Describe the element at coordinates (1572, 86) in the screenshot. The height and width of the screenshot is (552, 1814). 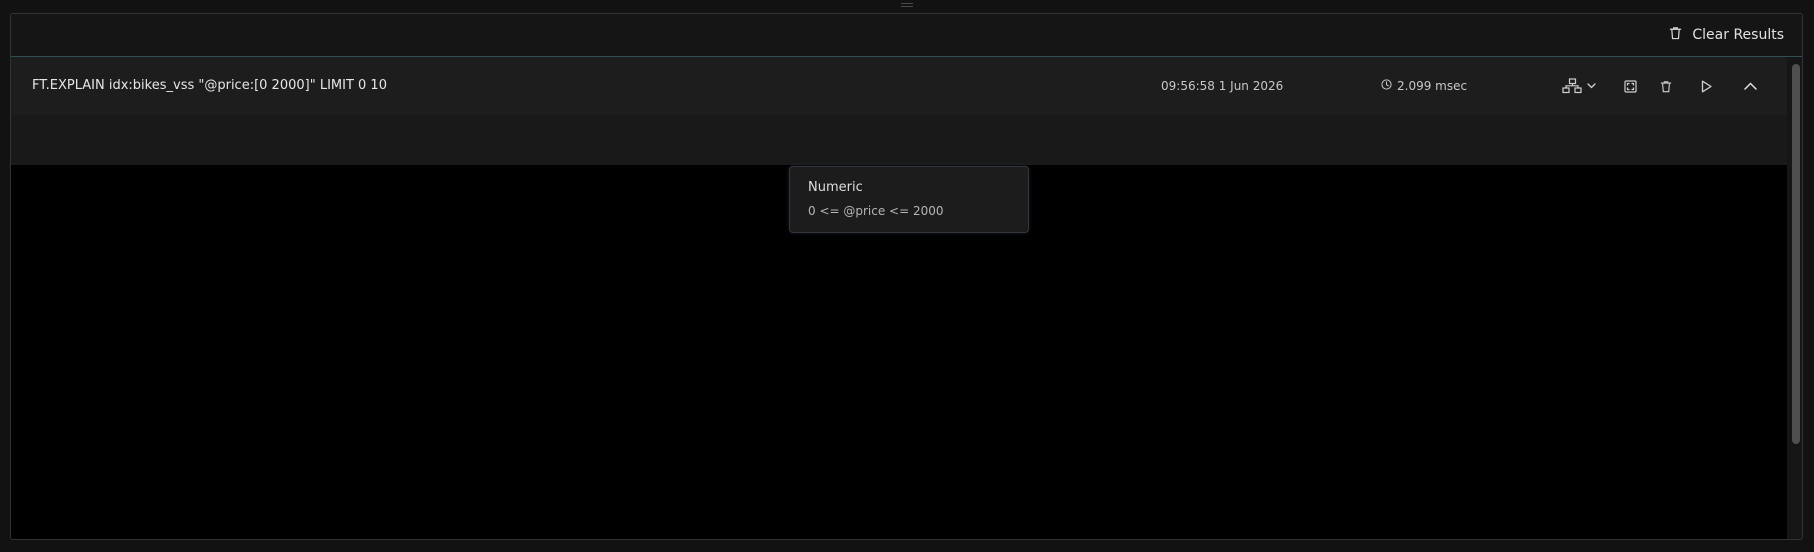
I see `tree-view-icon` at that location.